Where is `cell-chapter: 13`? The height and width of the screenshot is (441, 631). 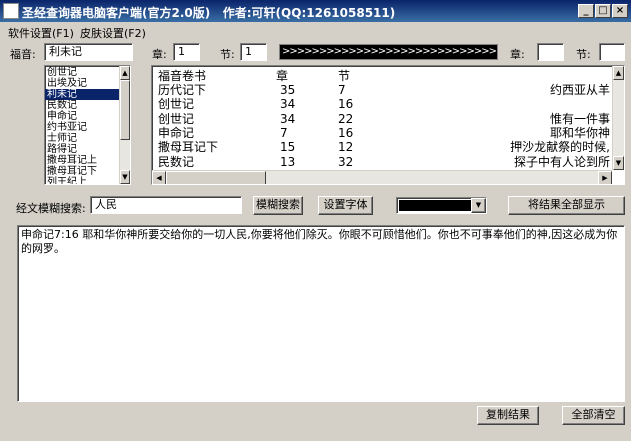
cell-chapter: 13 is located at coordinates (288, 161).